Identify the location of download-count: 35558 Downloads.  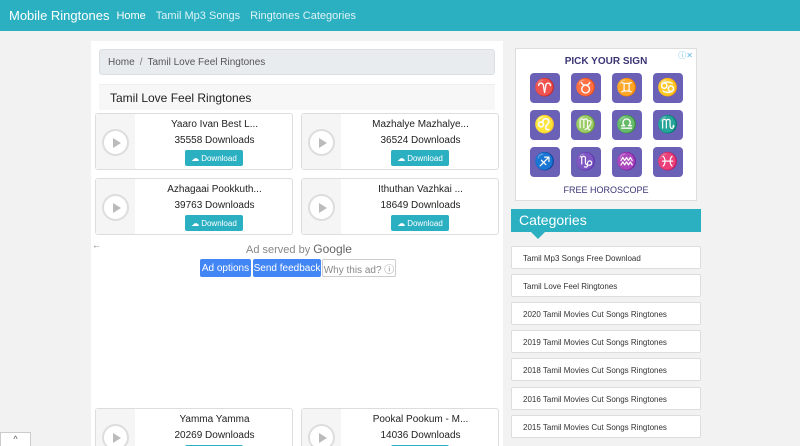
(214, 140).